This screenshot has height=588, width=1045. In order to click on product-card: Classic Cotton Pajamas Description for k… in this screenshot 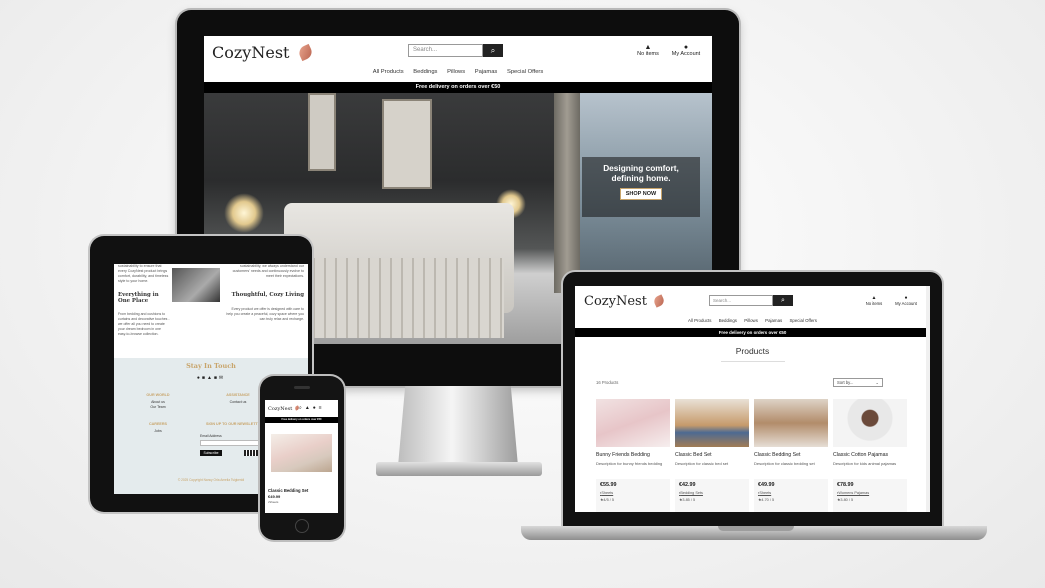, I will do `click(870, 455)`.